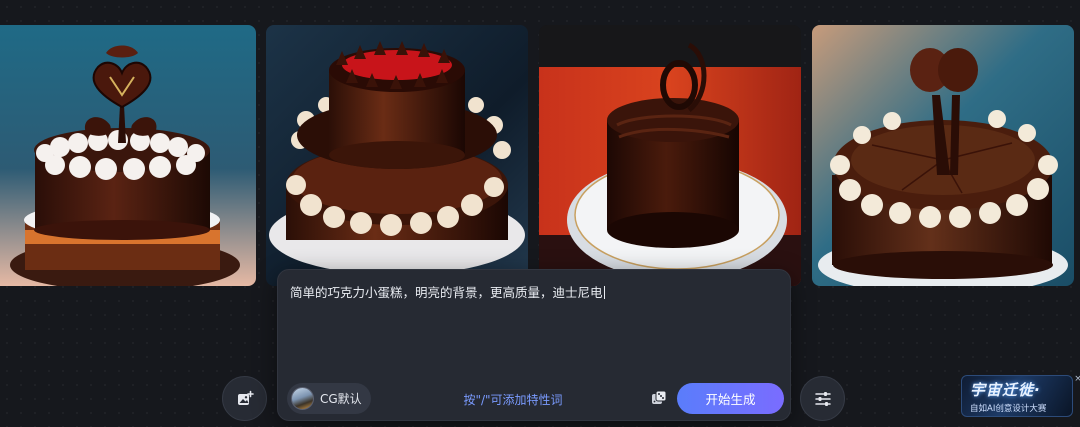 This screenshot has height=427, width=1080. What do you see at coordinates (446, 292) in the screenshot?
I see `prompt-text: 简单的巧克力小蛋糕，明亮的背景，更高质量，迪士尼电` at bounding box center [446, 292].